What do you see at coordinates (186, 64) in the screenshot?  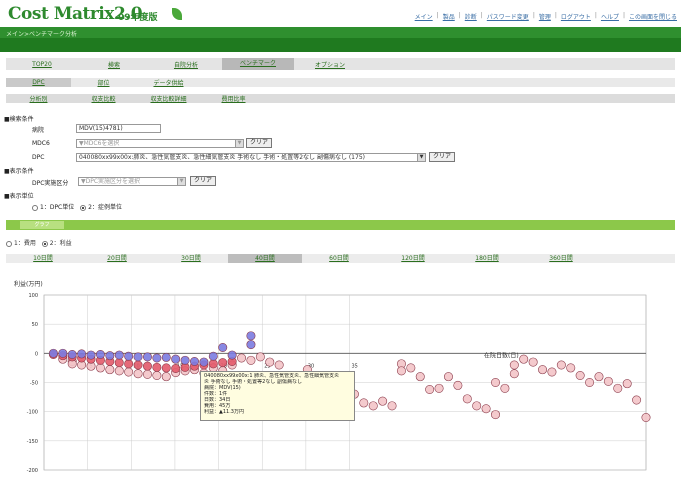 I see `tab-self-analysis: 自院分析` at bounding box center [186, 64].